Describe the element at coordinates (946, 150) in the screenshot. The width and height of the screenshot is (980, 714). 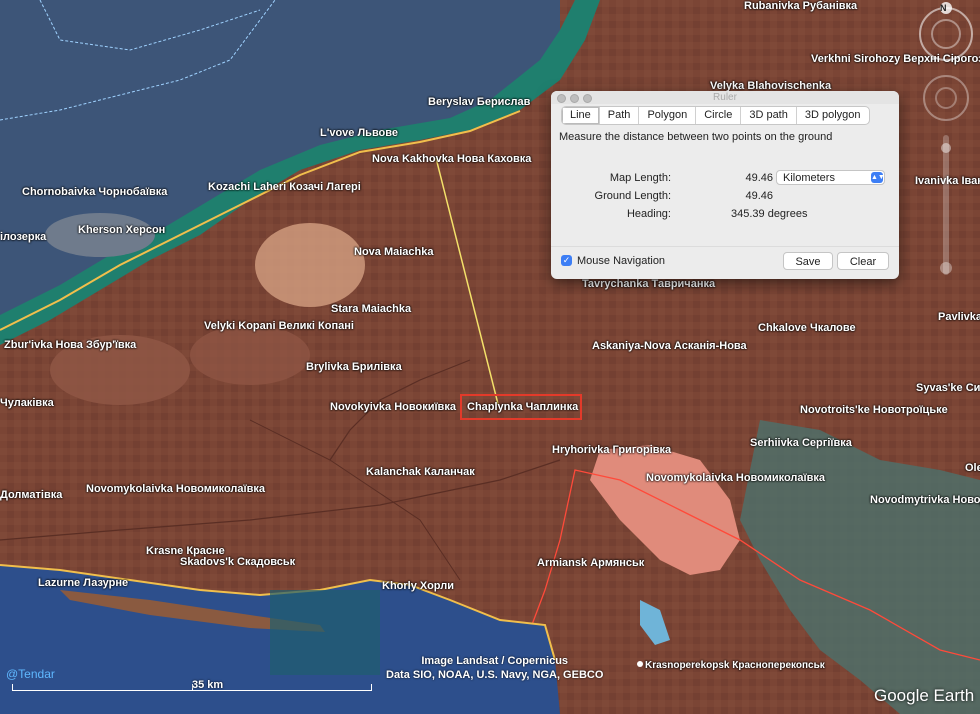
I see `navigation-controls` at that location.